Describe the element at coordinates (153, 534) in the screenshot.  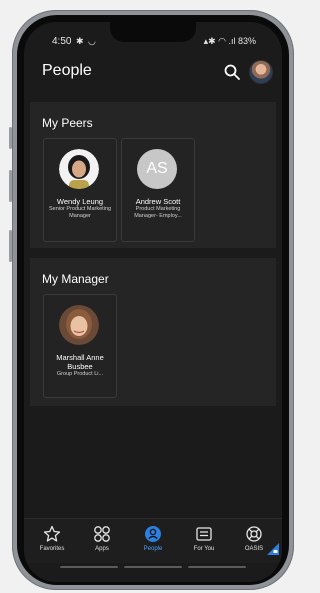
I see `people-icon` at that location.